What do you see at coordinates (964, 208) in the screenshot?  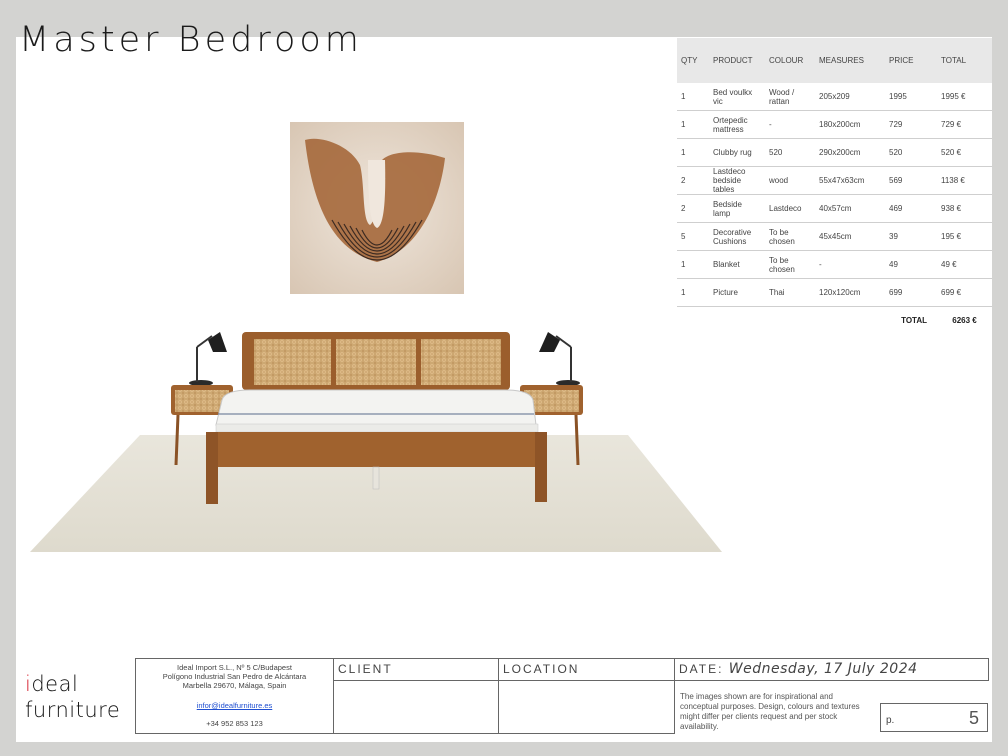 I see `cell-total: 938 €` at bounding box center [964, 208].